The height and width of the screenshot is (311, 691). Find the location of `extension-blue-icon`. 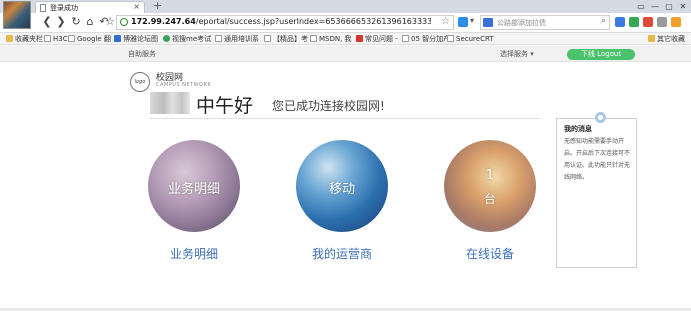

extension-blue-icon is located at coordinates (620, 22).